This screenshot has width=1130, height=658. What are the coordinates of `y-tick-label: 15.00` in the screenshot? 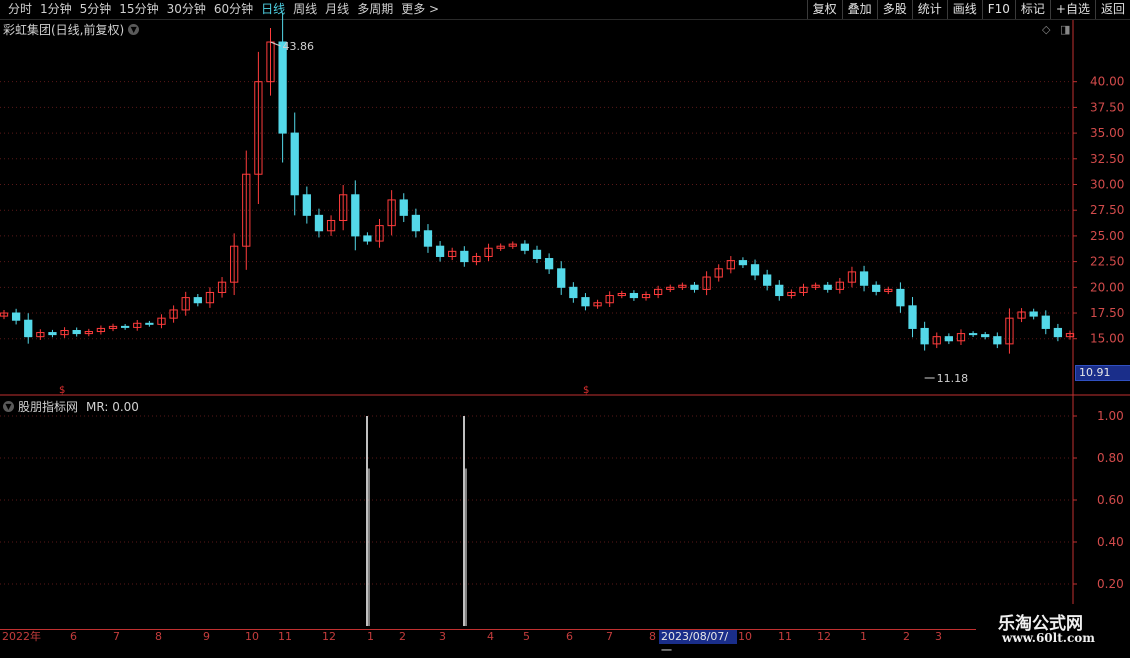 It's located at (1107, 339).